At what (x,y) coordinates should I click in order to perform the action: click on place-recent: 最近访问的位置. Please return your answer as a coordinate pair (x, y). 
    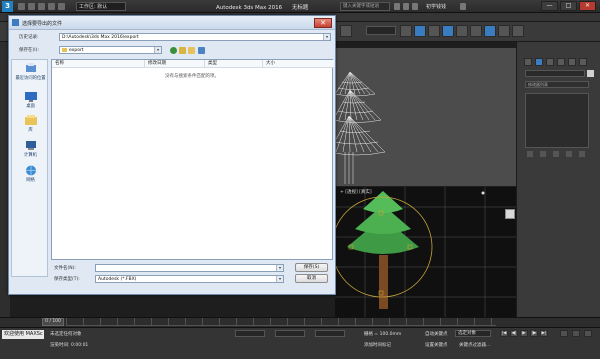
    Looking at the image, I should click on (30, 72).